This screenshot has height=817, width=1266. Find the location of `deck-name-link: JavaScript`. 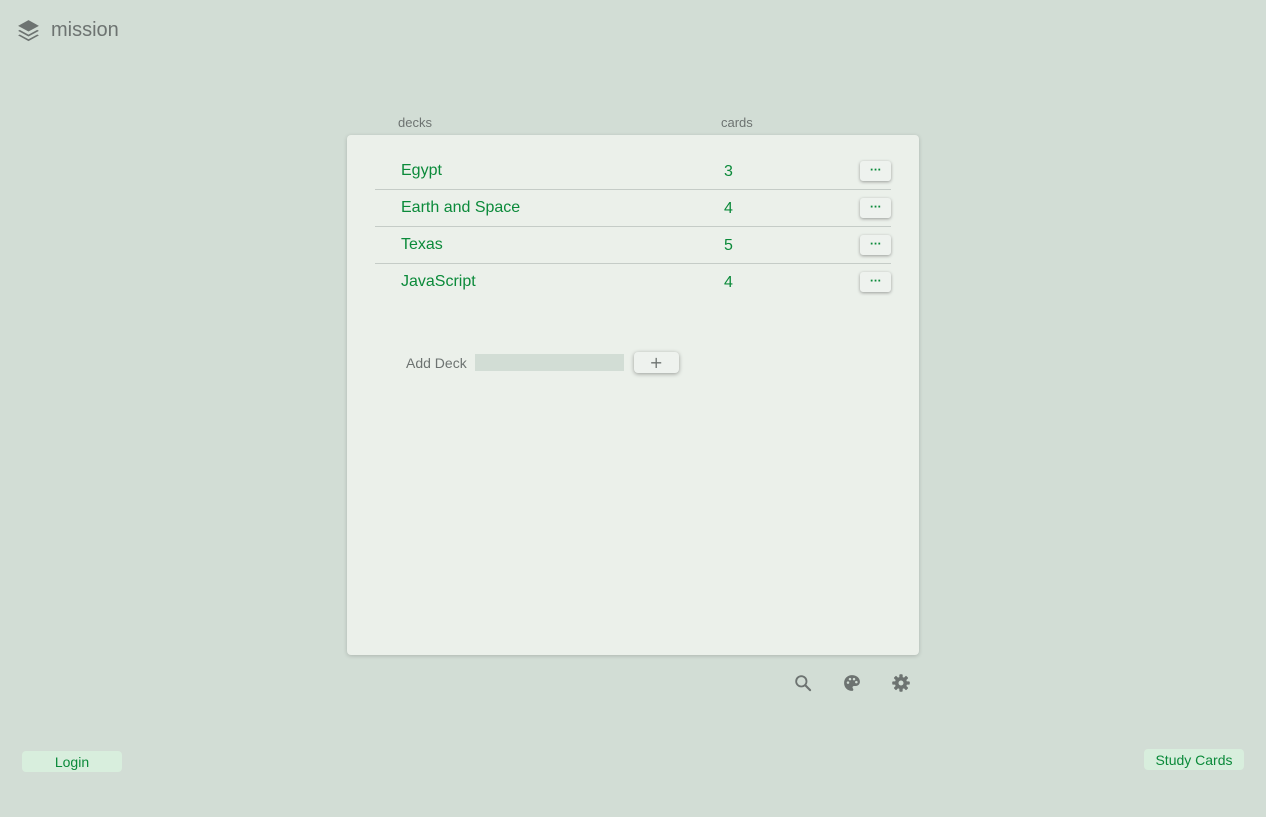

deck-name-link: JavaScript is located at coordinates (438, 282).